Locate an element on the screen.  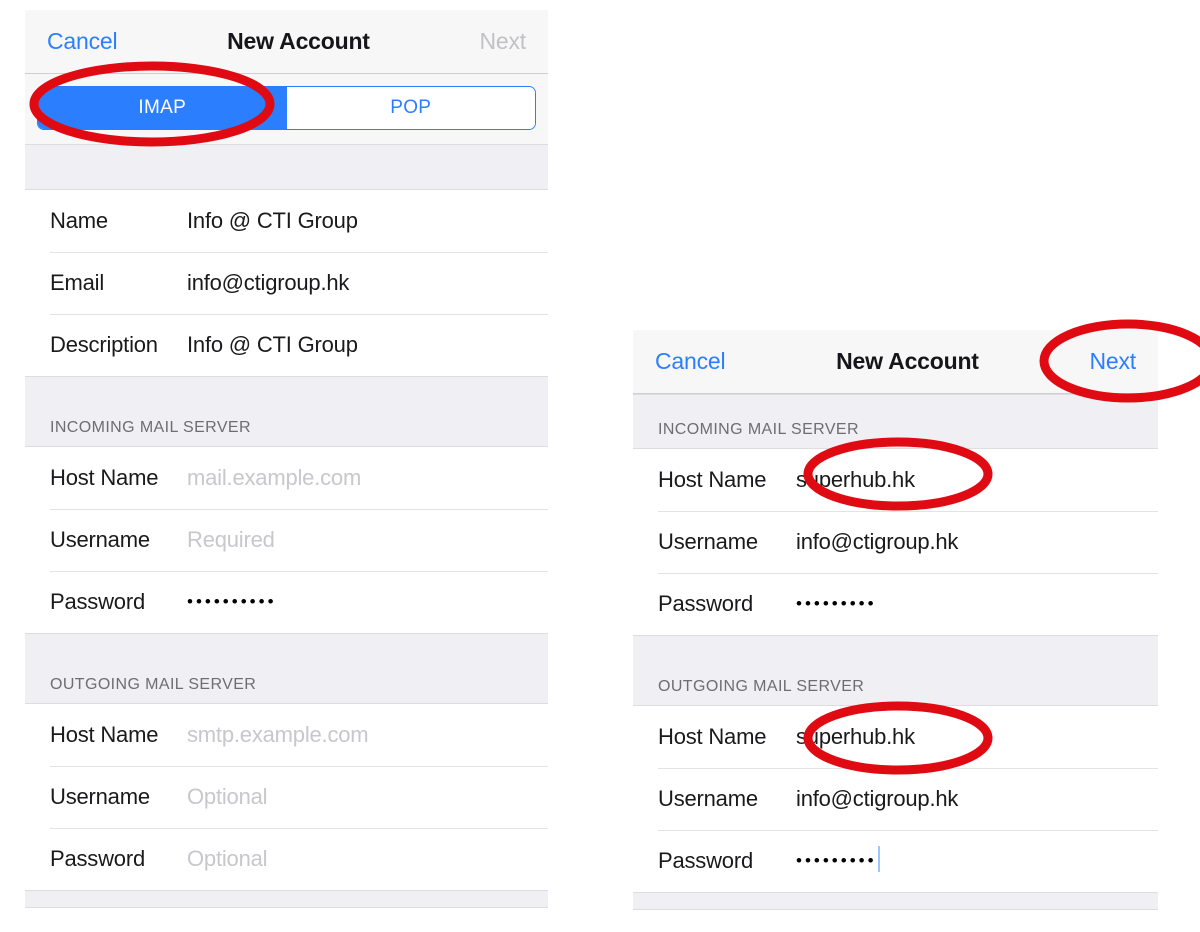
account-type-segmented-control: IMAP POP is located at coordinates (286, 108).